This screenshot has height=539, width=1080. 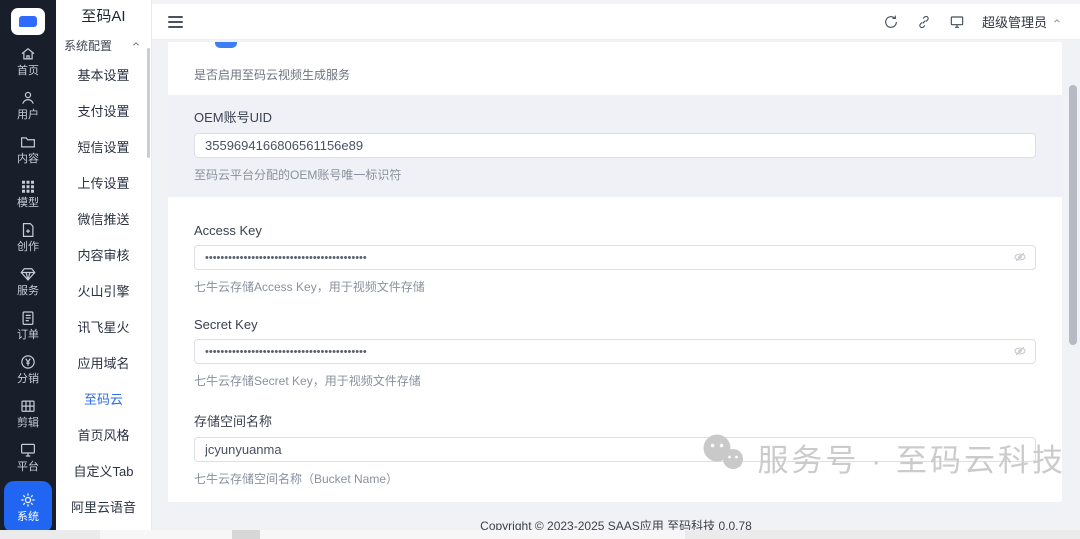 I want to click on gear-icon, so click(x=28, y=500).